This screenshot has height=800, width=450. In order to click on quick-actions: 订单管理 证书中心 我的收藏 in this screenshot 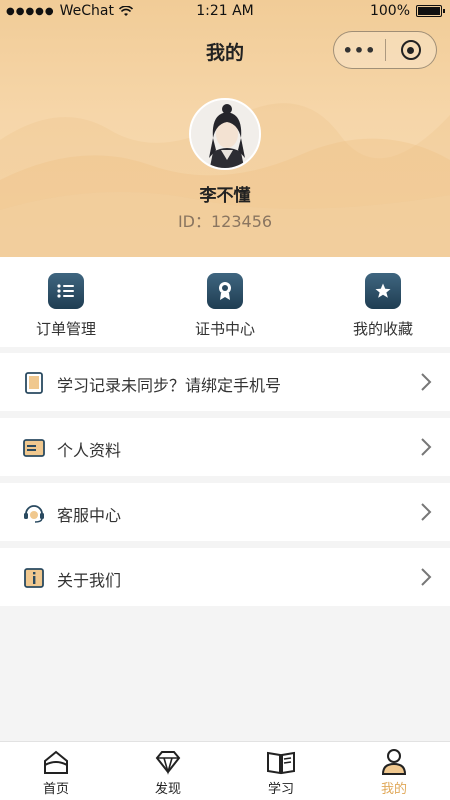, I will do `click(225, 302)`.